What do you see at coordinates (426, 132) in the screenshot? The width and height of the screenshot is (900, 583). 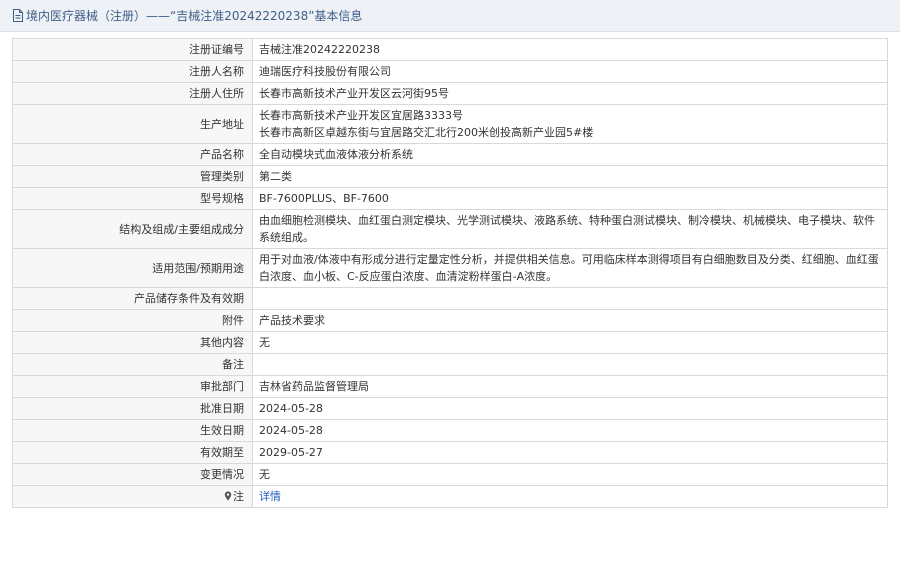 I see `production-address-line: 长春市高新区卓越东街与宜居路交汇北行200米创投高新产业园5#楼` at bounding box center [426, 132].